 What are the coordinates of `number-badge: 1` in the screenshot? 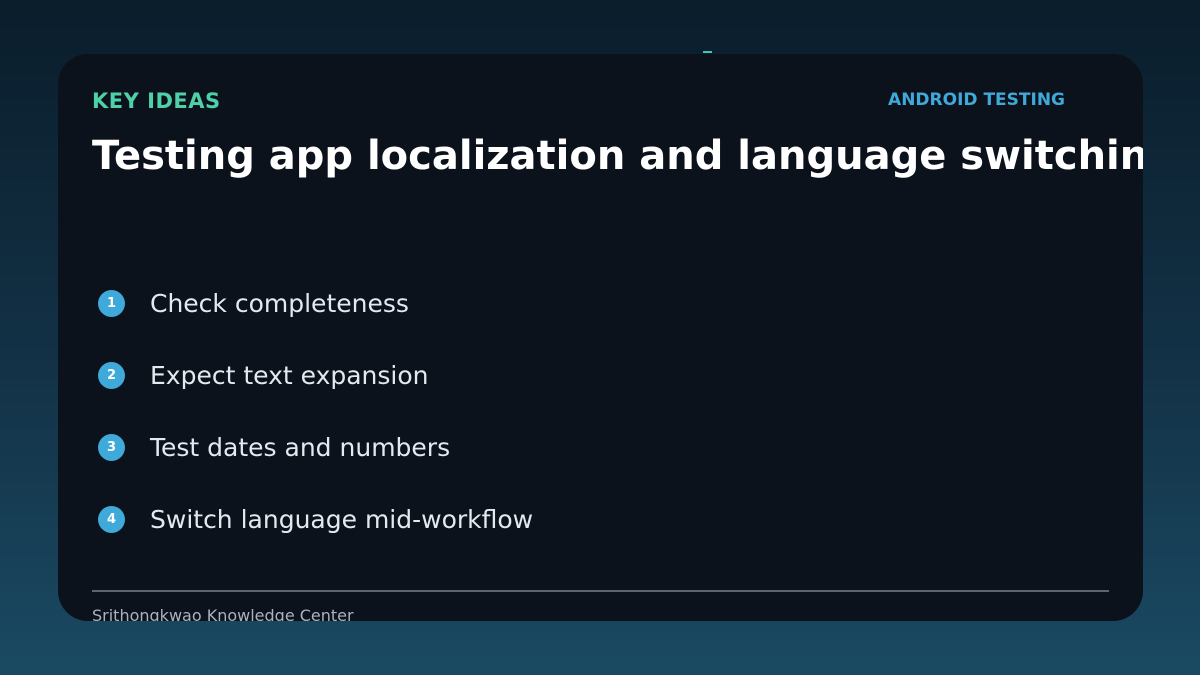 It's located at (111, 303).